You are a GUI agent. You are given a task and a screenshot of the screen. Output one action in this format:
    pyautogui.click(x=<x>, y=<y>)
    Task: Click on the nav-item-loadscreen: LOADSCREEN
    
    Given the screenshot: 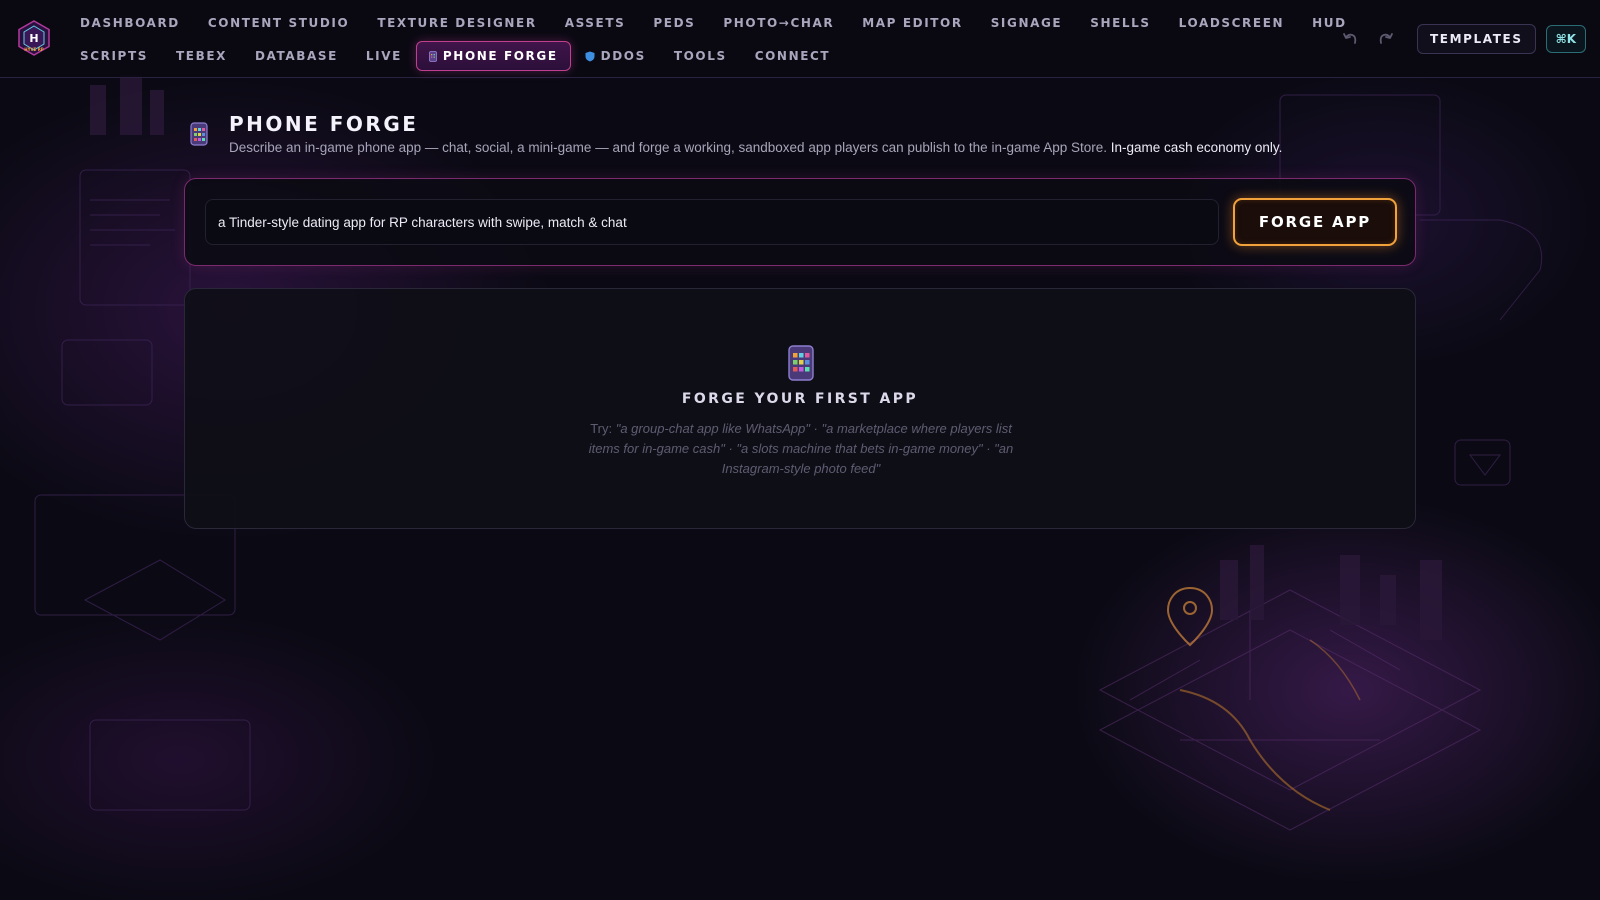 What is the action you would take?
    pyautogui.click(x=1231, y=23)
    